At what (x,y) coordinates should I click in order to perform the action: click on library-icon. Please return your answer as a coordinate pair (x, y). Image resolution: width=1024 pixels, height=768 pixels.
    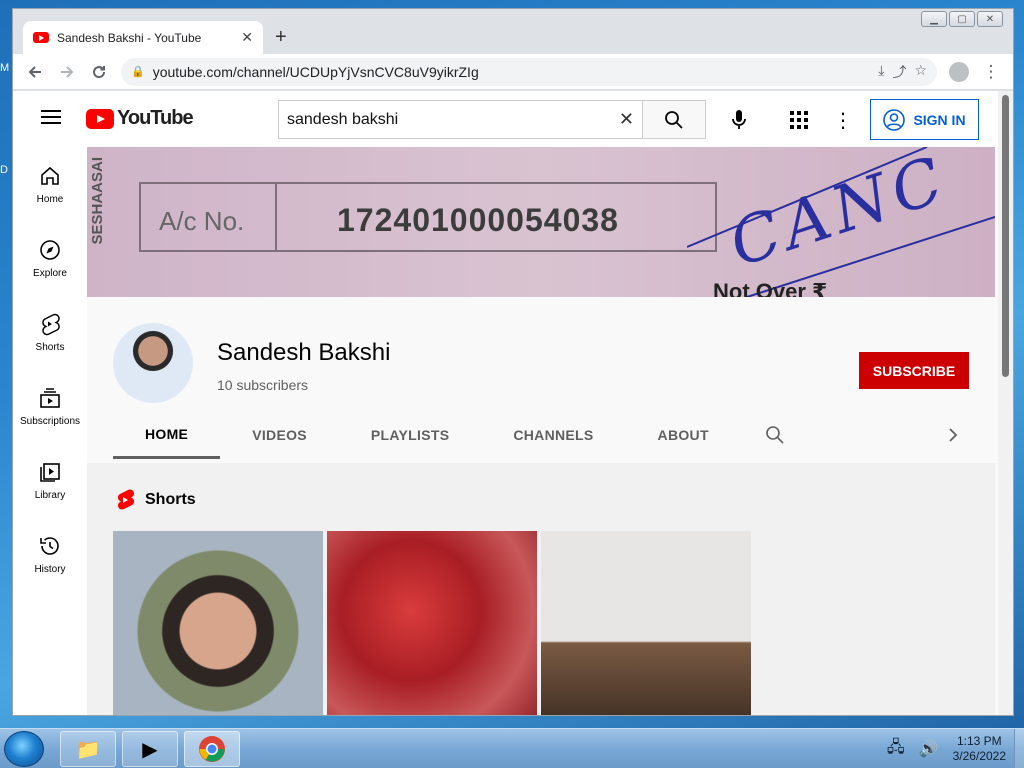
    Looking at the image, I should click on (50, 472).